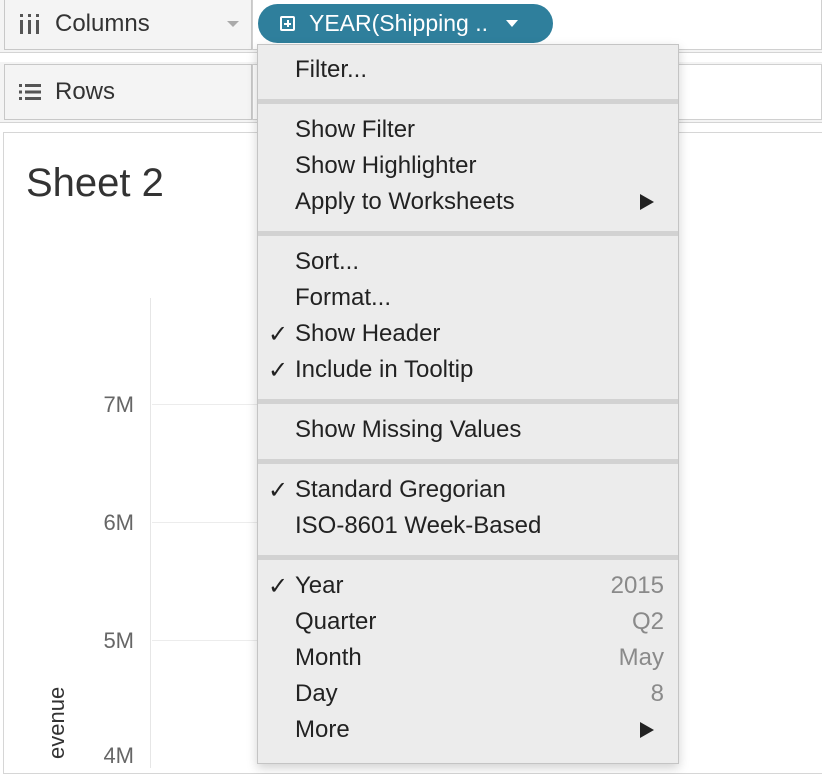 The width and height of the screenshot is (822, 774). I want to click on columns-label: Columns, so click(102, 23).